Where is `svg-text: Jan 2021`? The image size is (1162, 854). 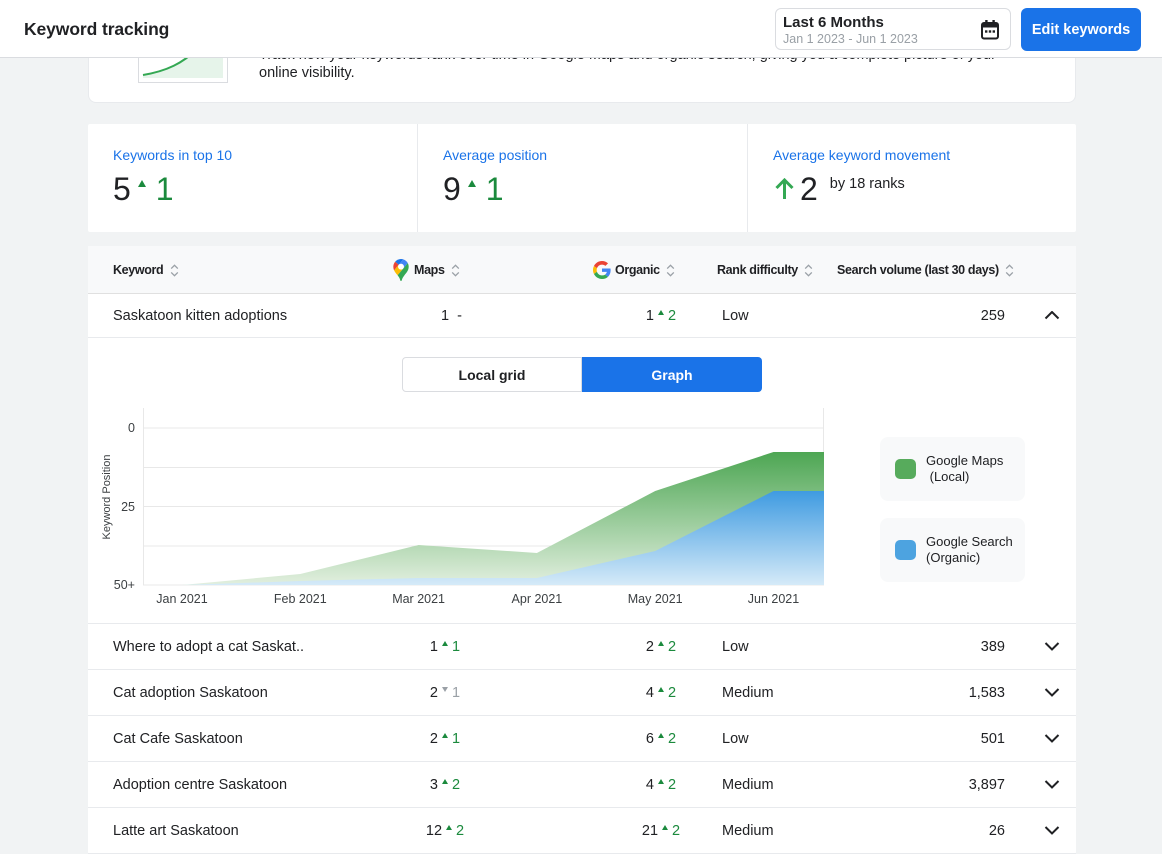 svg-text: Jan 2021 is located at coordinates (181, 599).